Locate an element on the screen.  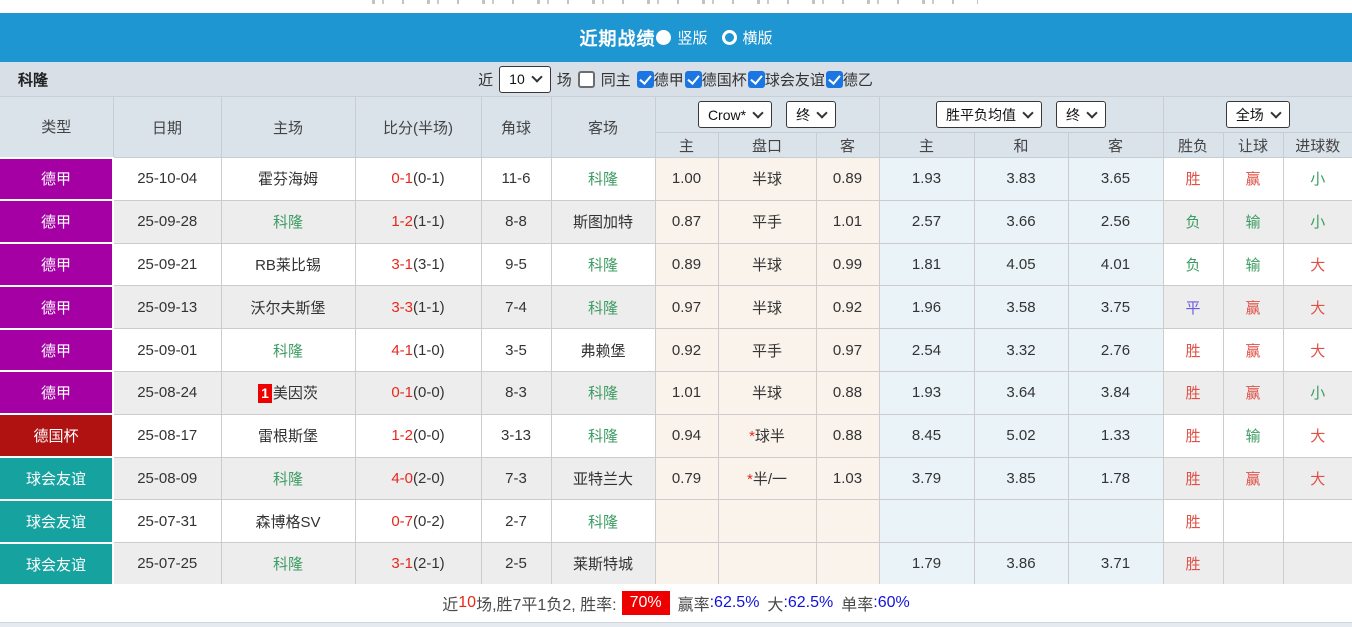
ah-time-select: 终 is located at coordinates (811, 114).